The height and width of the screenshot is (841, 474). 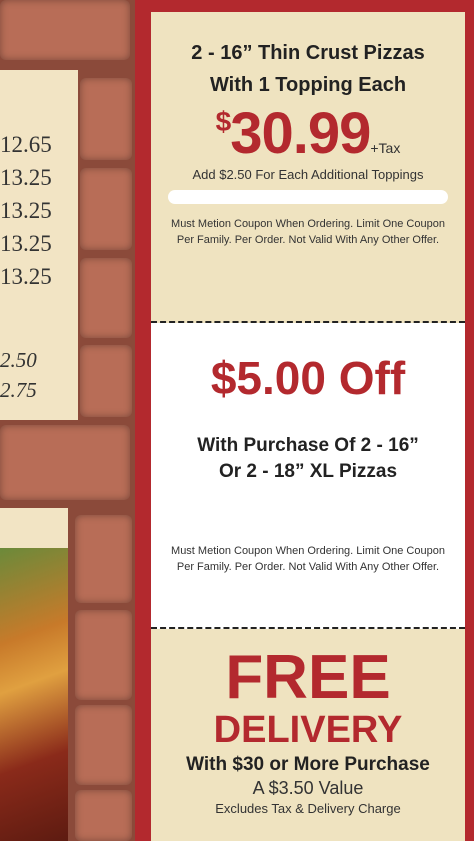 I want to click on price-value: 30.99, so click(x=300, y=133).